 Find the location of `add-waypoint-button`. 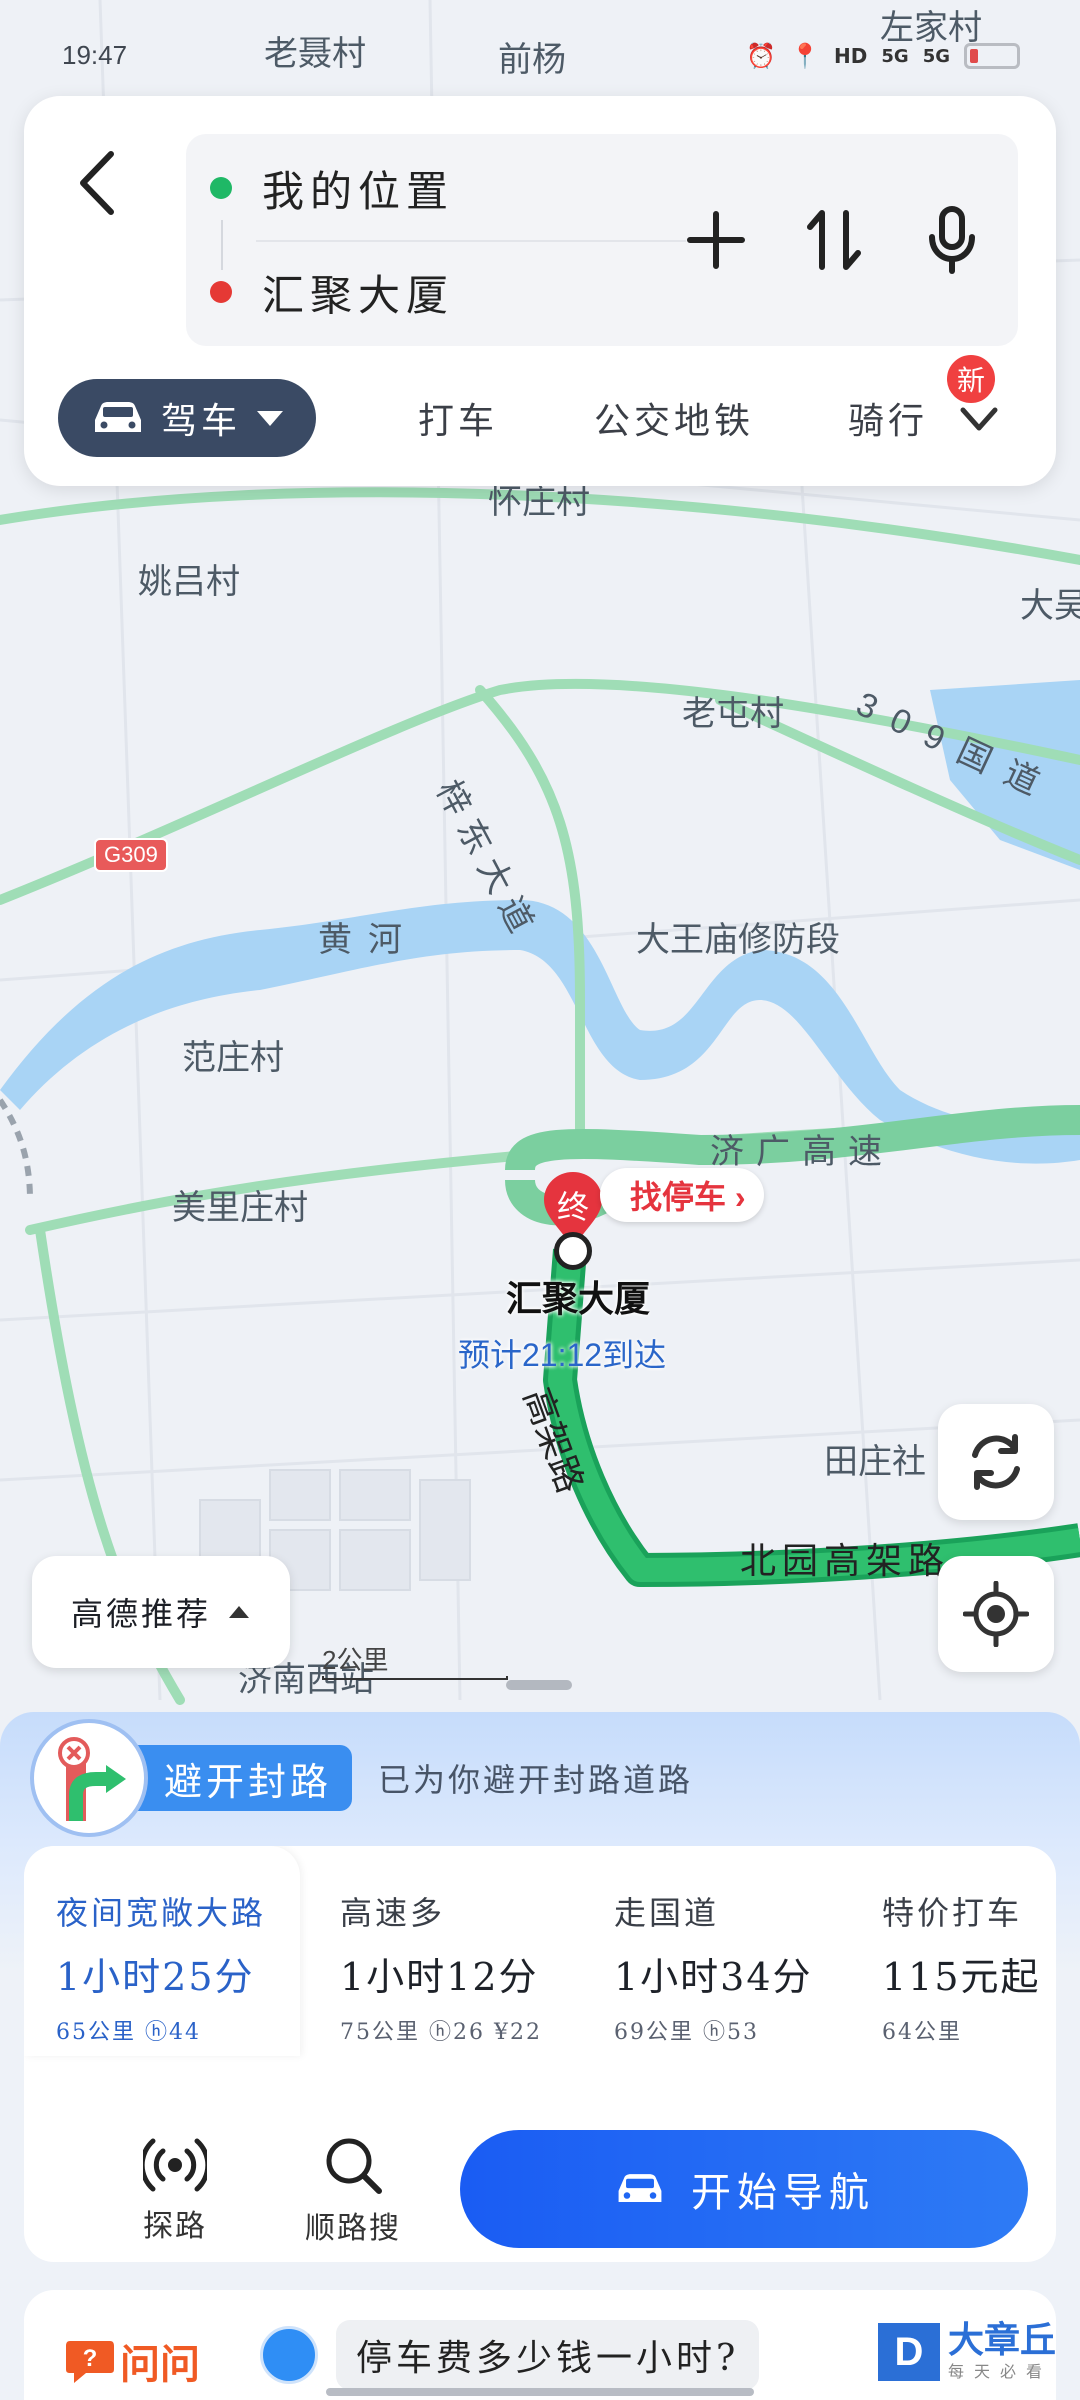

add-waypoint-button is located at coordinates (716, 240).